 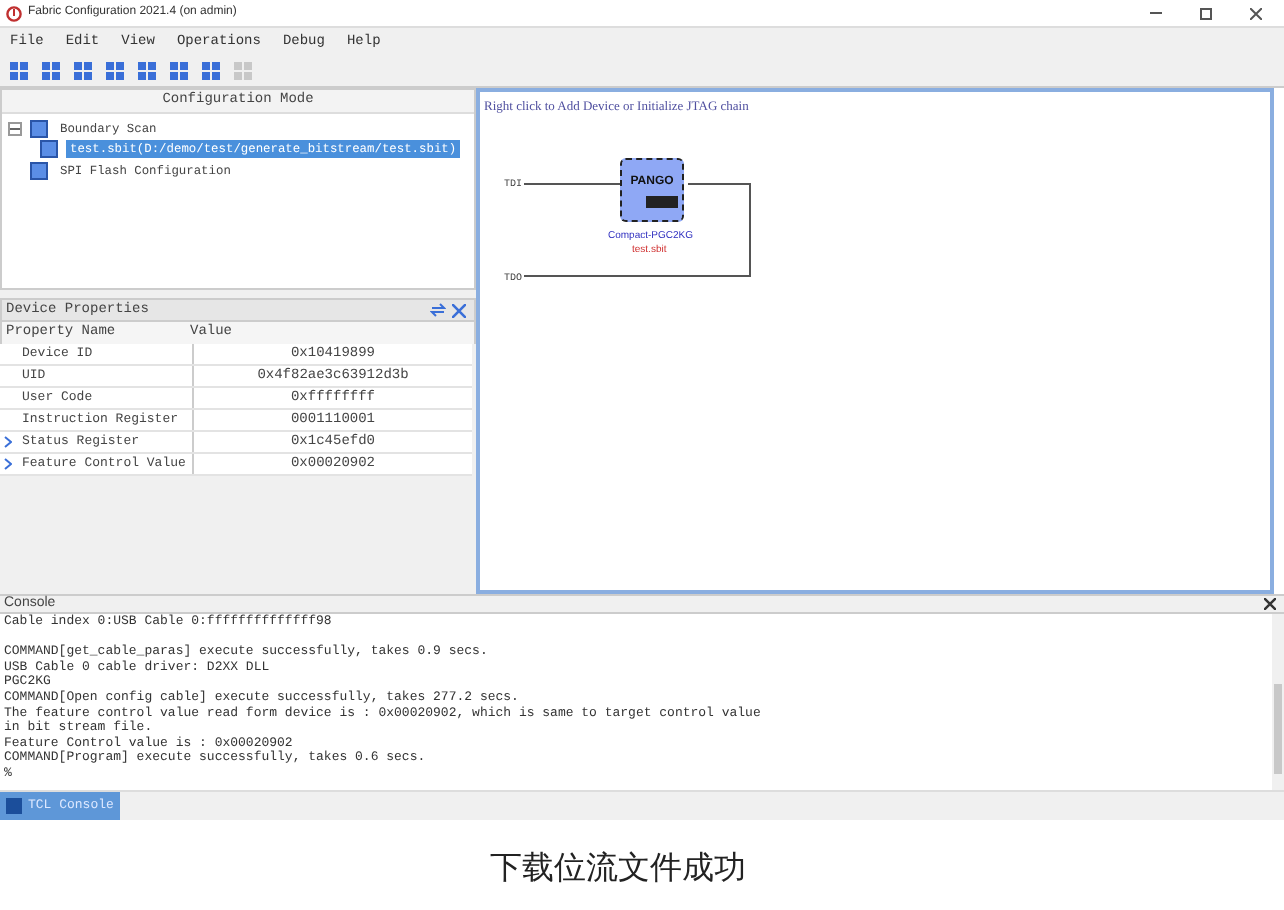 What do you see at coordinates (14, 13) in the screenshot?
I see `app-logo-icon` at bounding box center [14, 13].